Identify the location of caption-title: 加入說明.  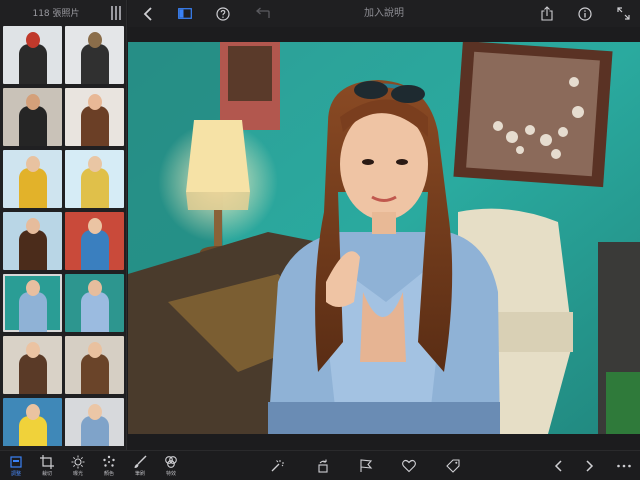
(384, 13).